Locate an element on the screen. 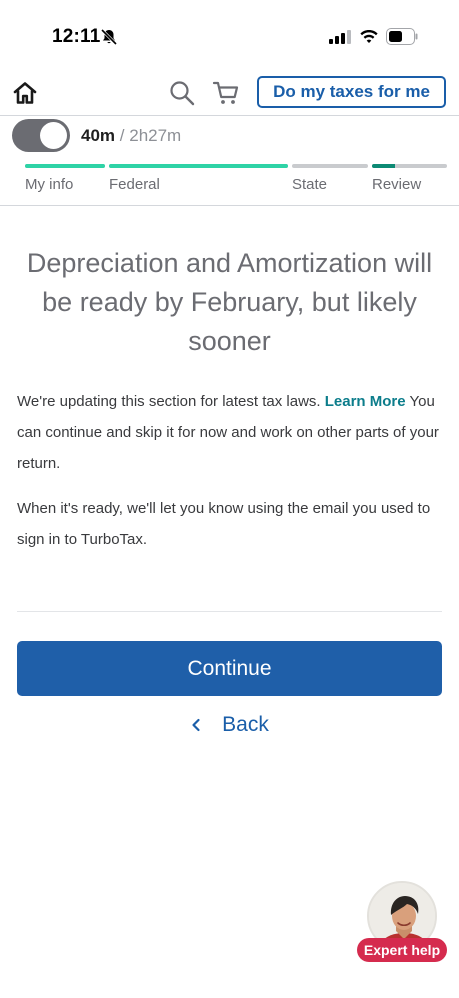 The image size is (459, 998). battery-icon is located at coordinates (402, 36).